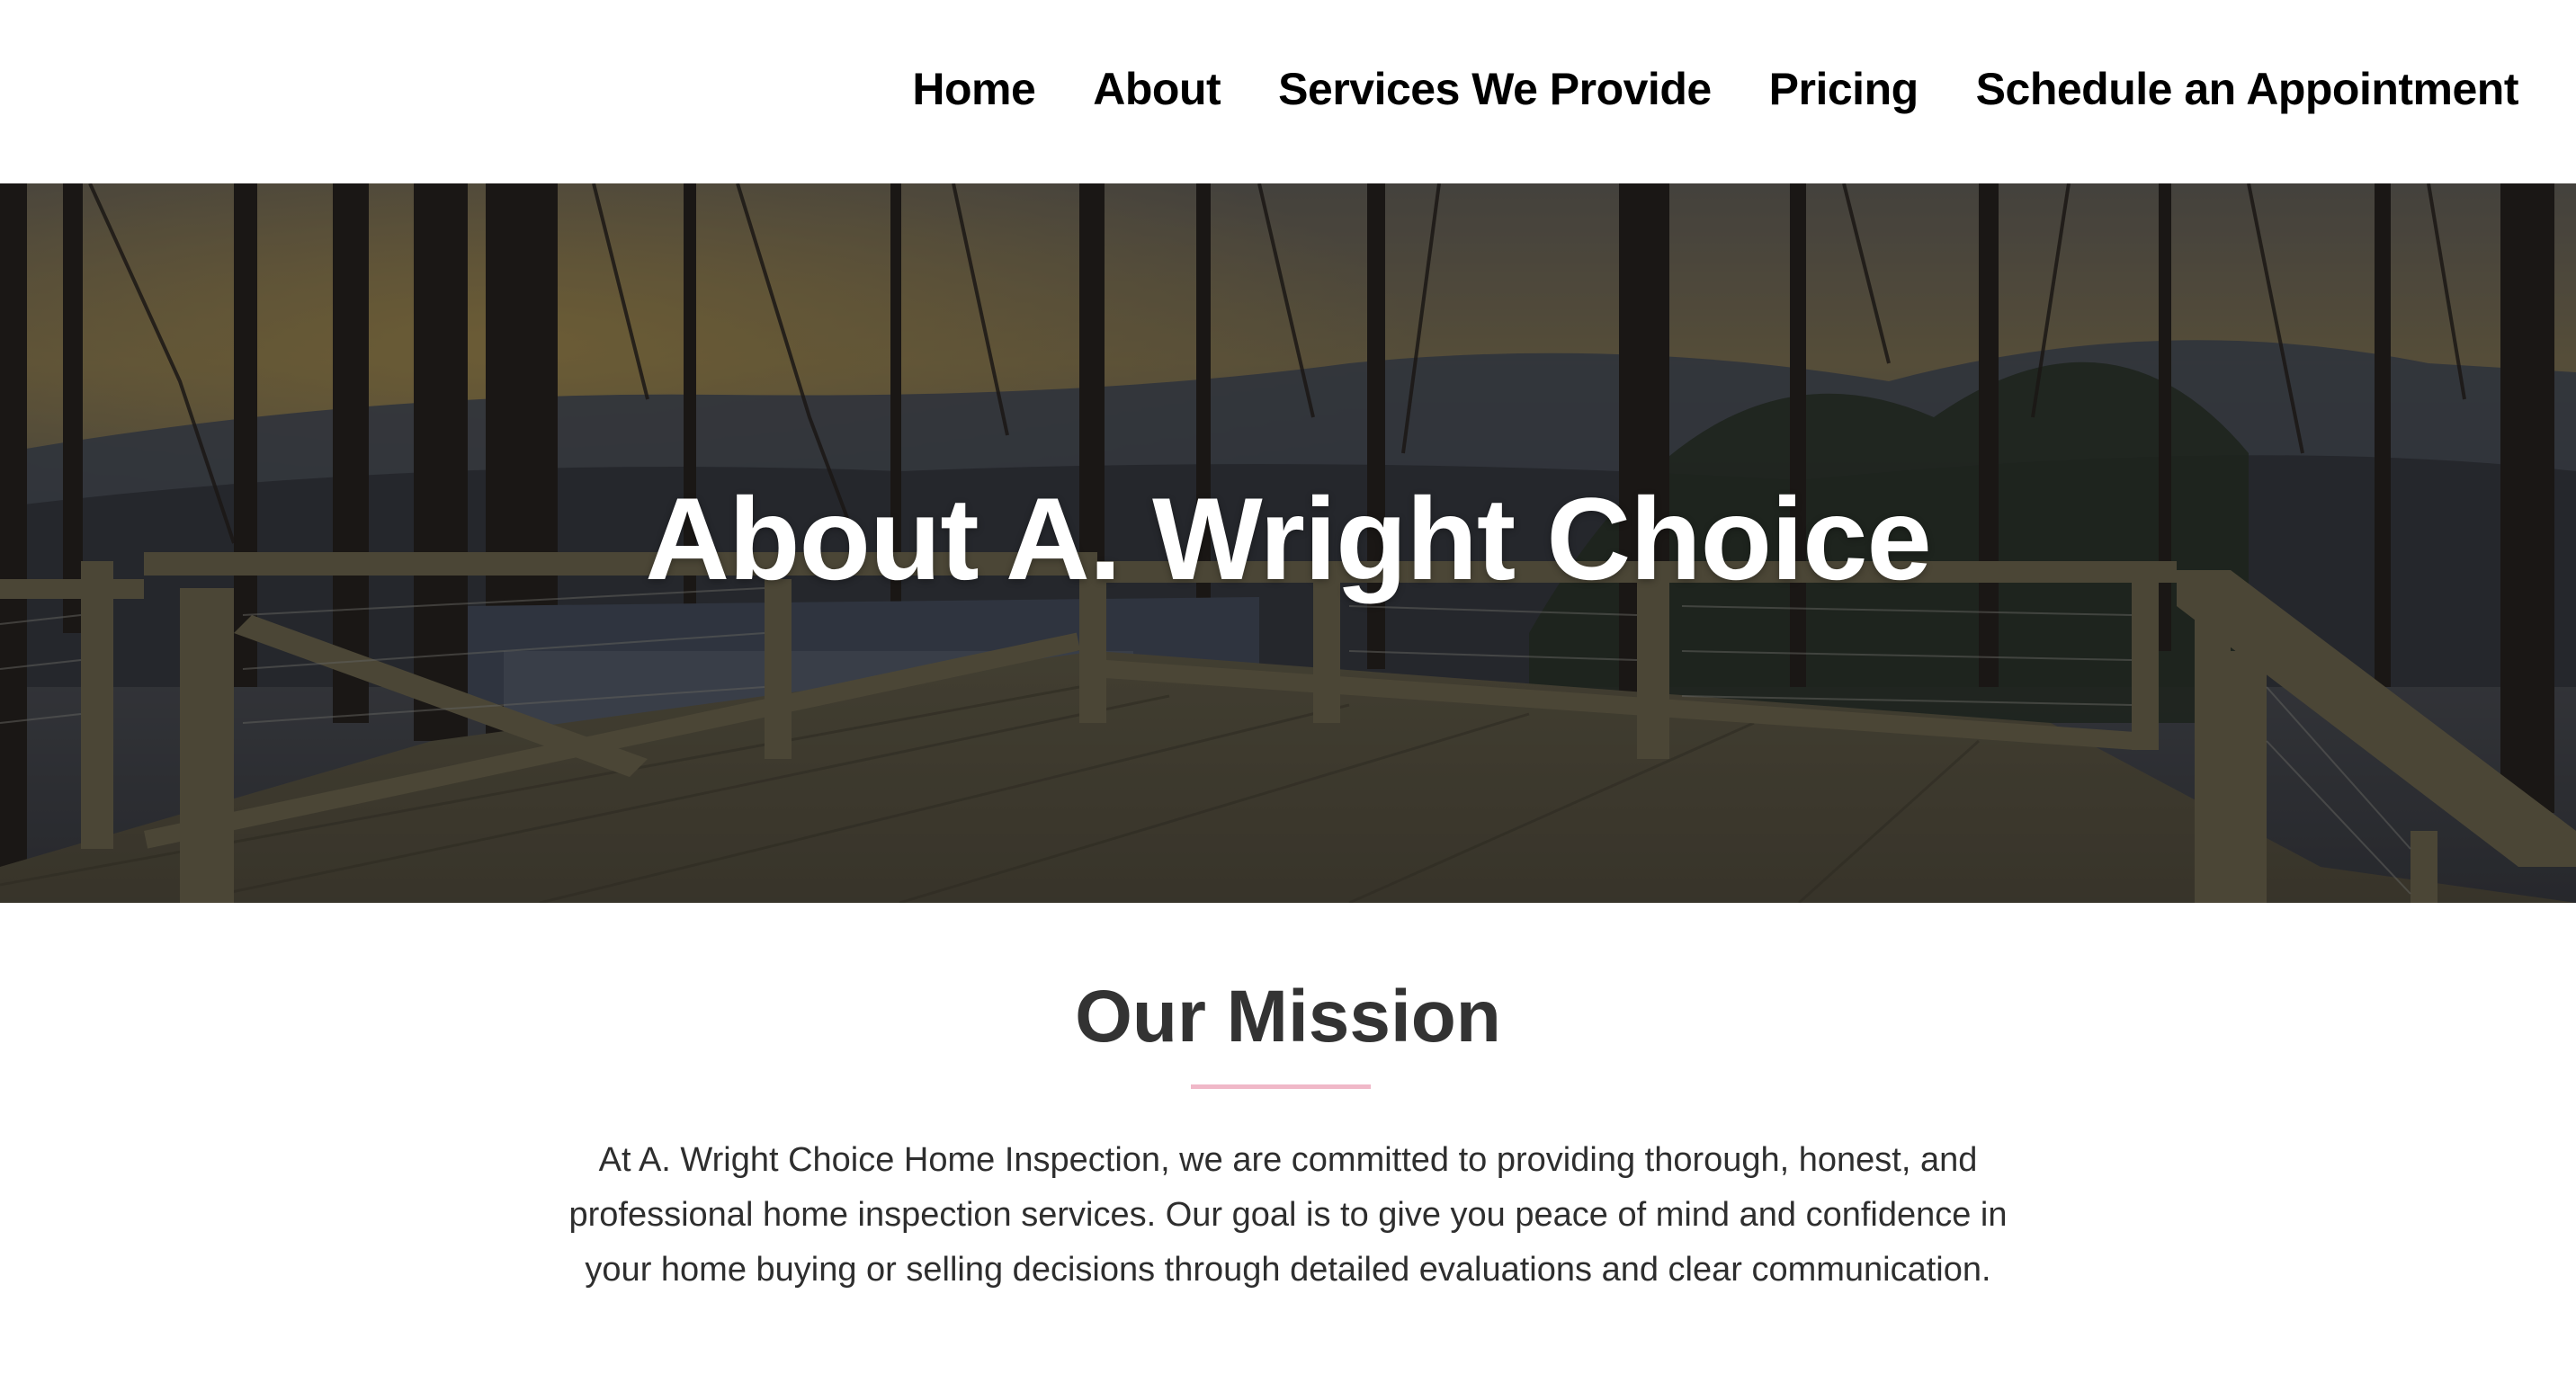 The height and width of the screenshot is (1392, 2576). Describe the element at coordinates (1288, 538) in the screenshot. I see `hero-title: About A. Wright Choice` at that location.